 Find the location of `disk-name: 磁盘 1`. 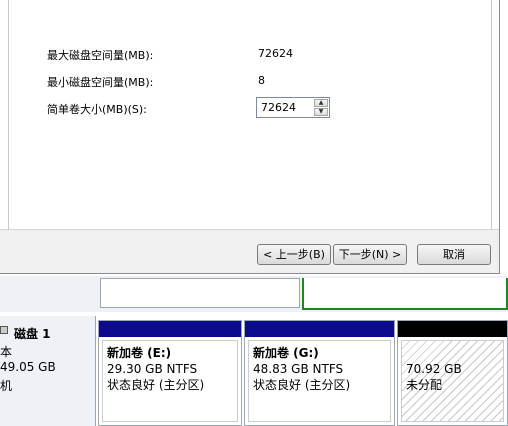

disk-name: 磁盘 1 is located at coordinates (32, 334).